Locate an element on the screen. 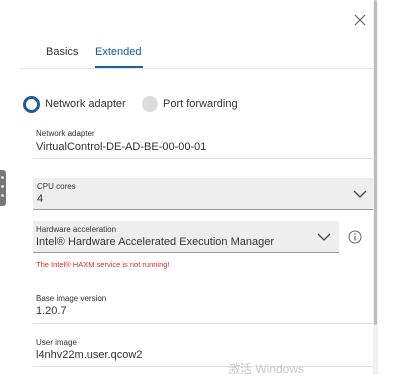 The height and width of the screenshot is (377, 400). hardware-acceleration-label: Hardware acceleration is located at coordinates (76, 229).